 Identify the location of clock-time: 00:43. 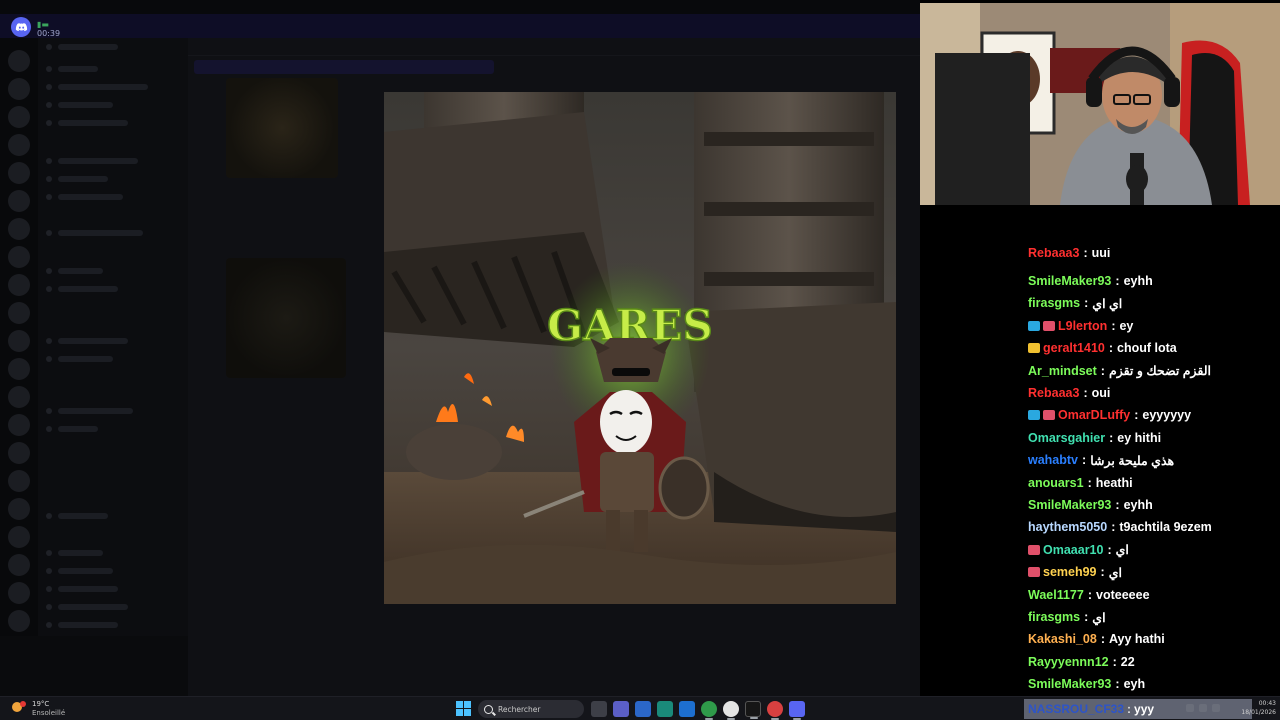
(1267, 703).